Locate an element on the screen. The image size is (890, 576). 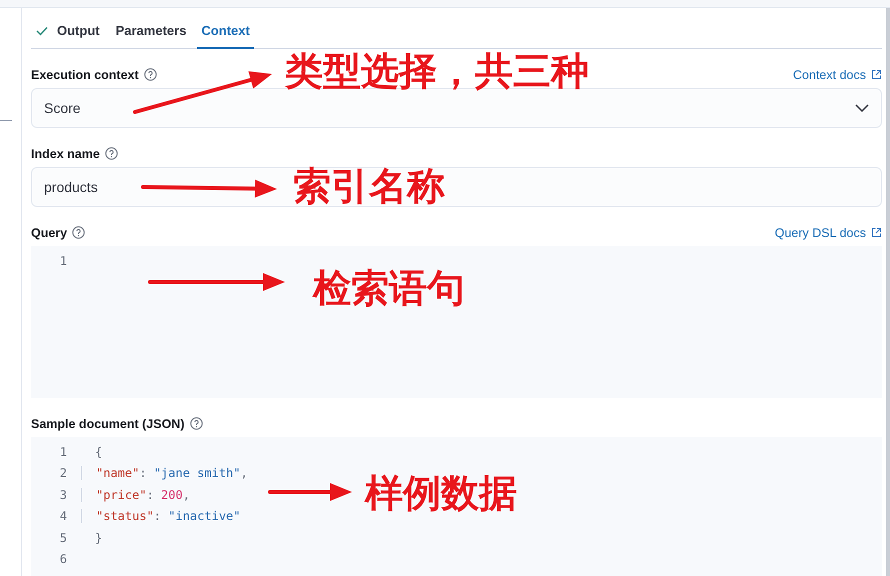
annotation-text: 检索语句 is located at coordinates (389, 289).